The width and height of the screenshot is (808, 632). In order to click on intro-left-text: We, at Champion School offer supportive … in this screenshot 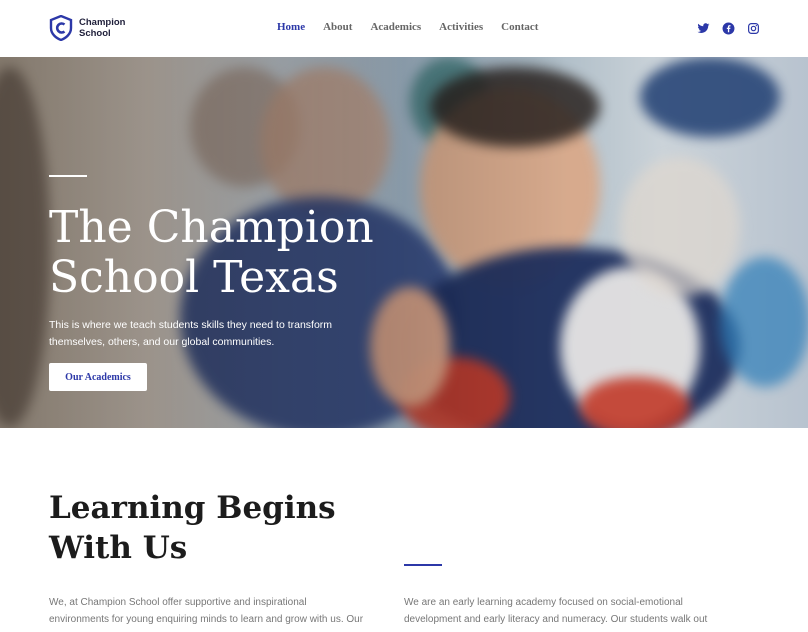, I will do `click(206, 611)`.